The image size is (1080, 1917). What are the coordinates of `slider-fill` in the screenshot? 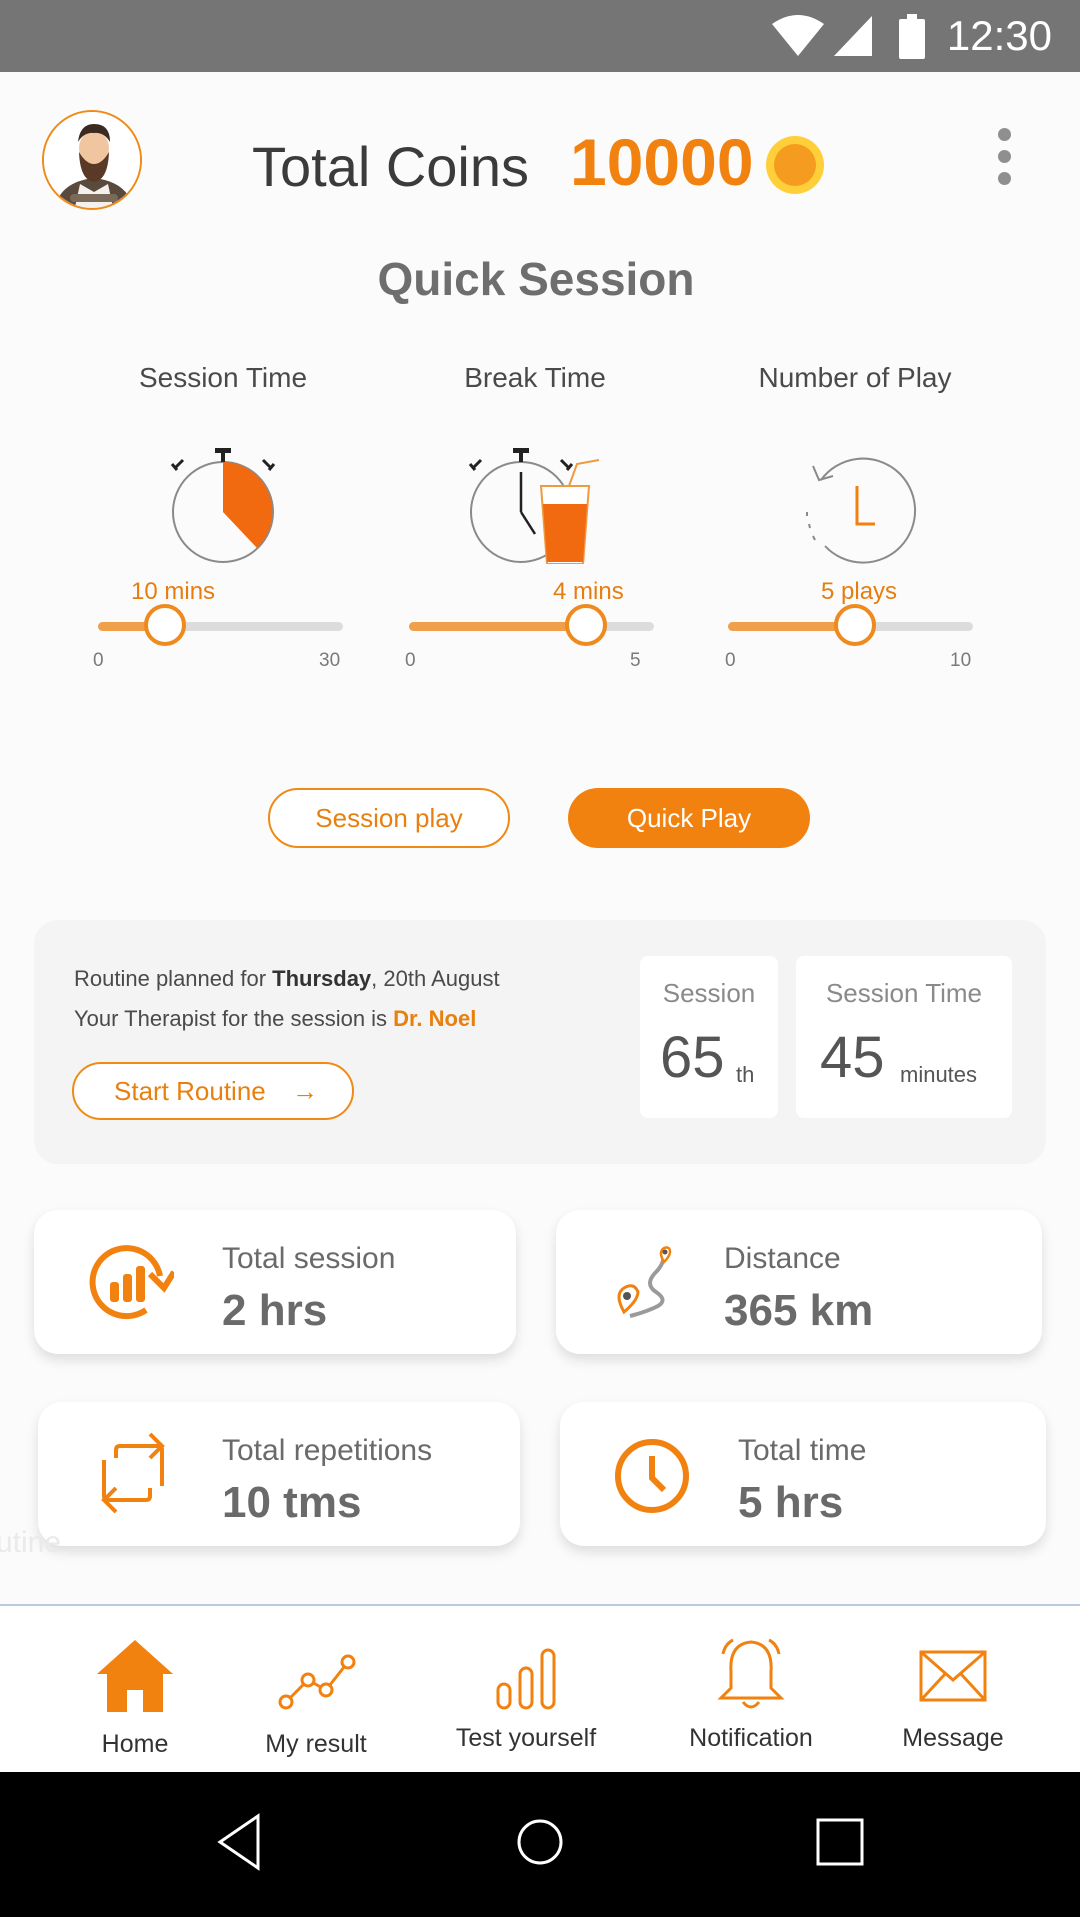 It's located at (497, 626).